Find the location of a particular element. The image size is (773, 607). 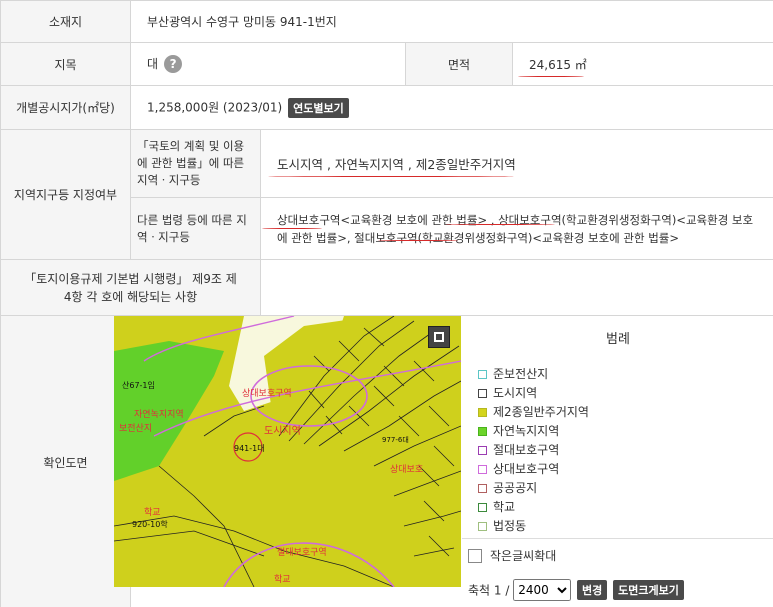

map-label-school2: 학교 is located at coordinates (282, 579).